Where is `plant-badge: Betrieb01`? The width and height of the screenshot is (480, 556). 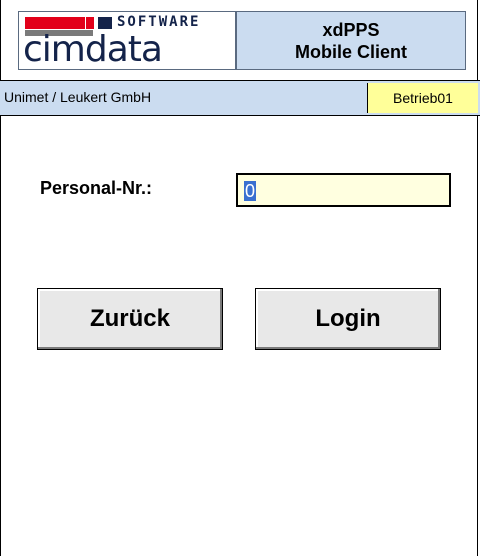
plant-badge: Betrieb01 is located at coordinates (422, 98).